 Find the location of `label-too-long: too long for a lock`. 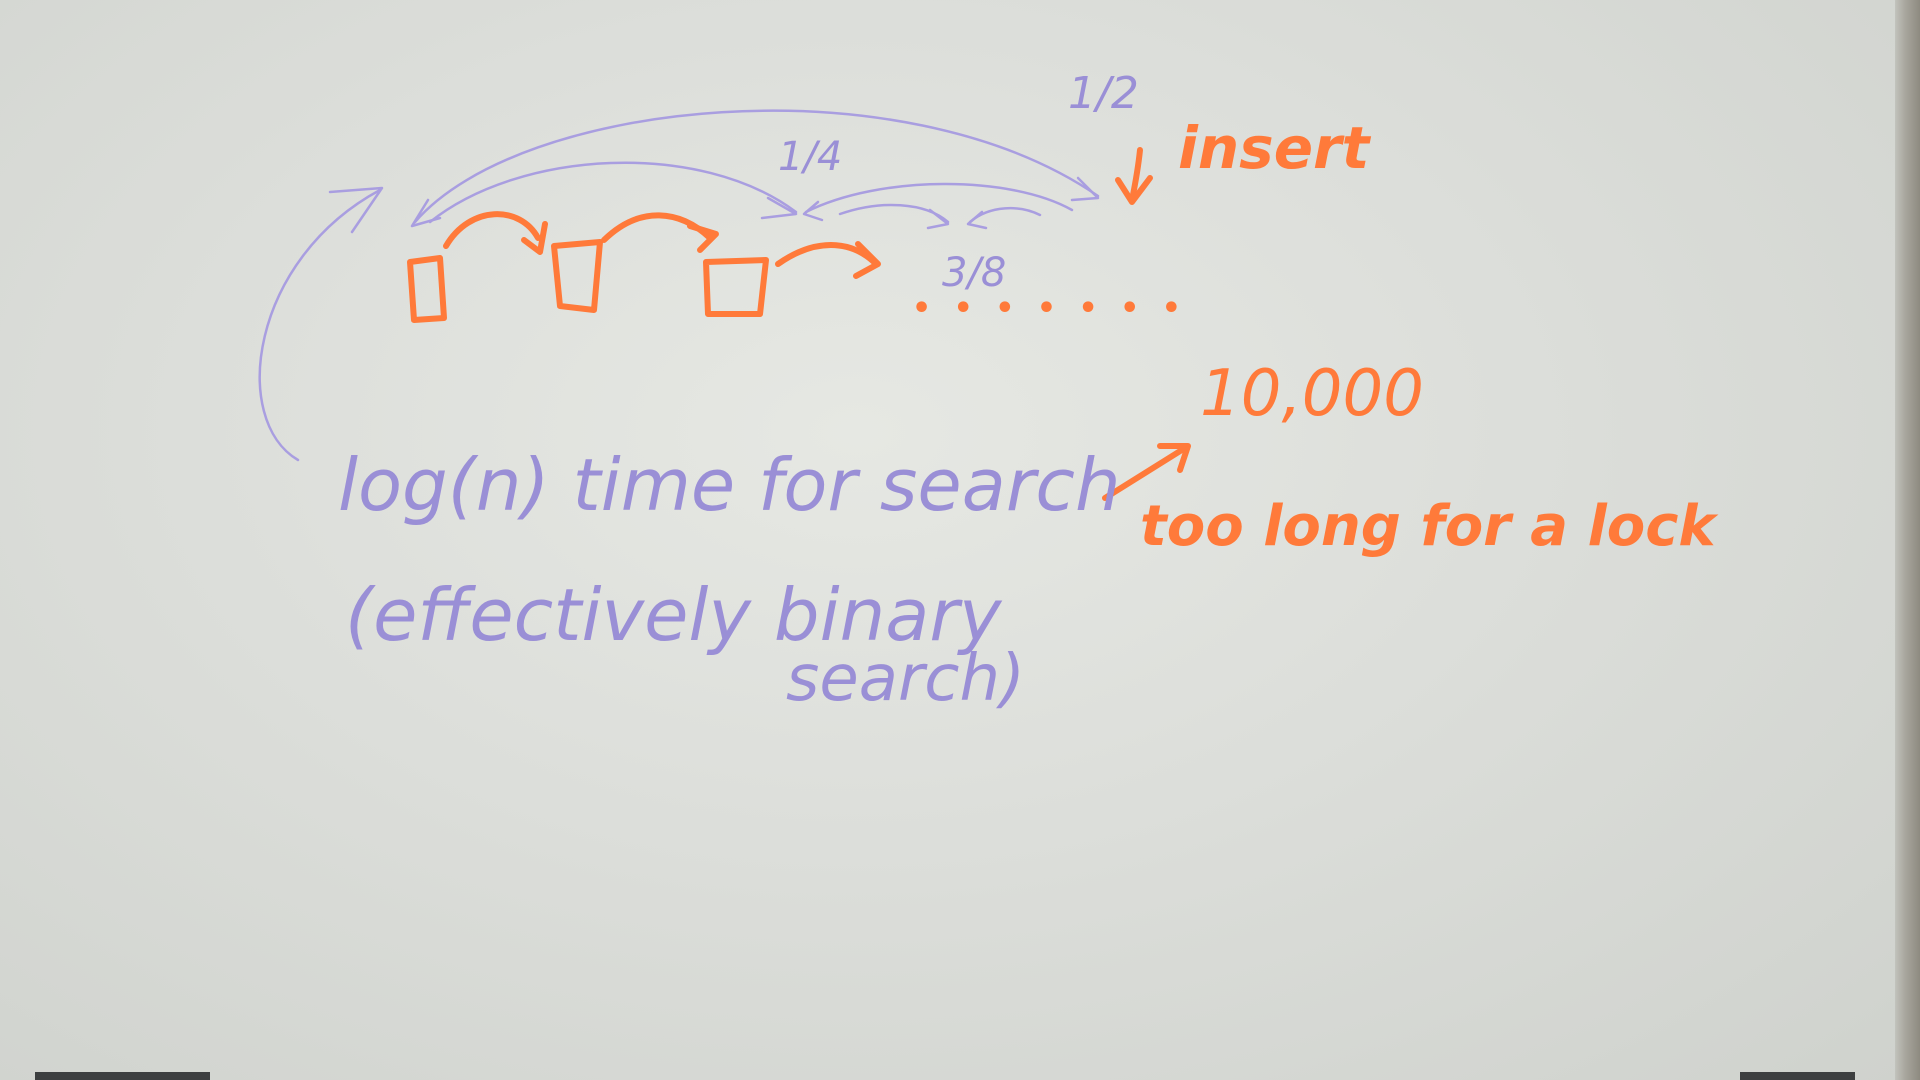

label-too-long: too long for a lock is located at coordinates (1429, 526).